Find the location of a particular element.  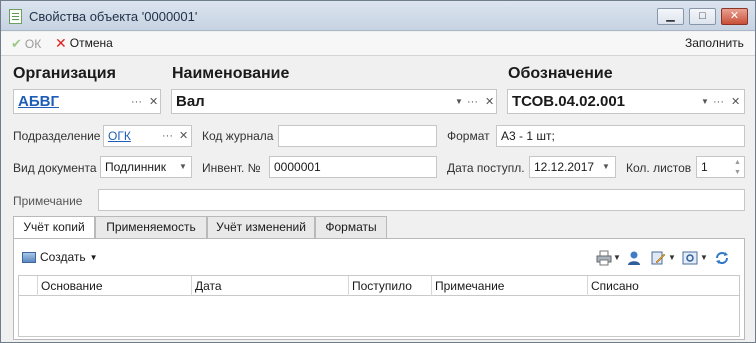

designation-value: ТСОВ.04.02.001 is located at coordinates (569, 101).